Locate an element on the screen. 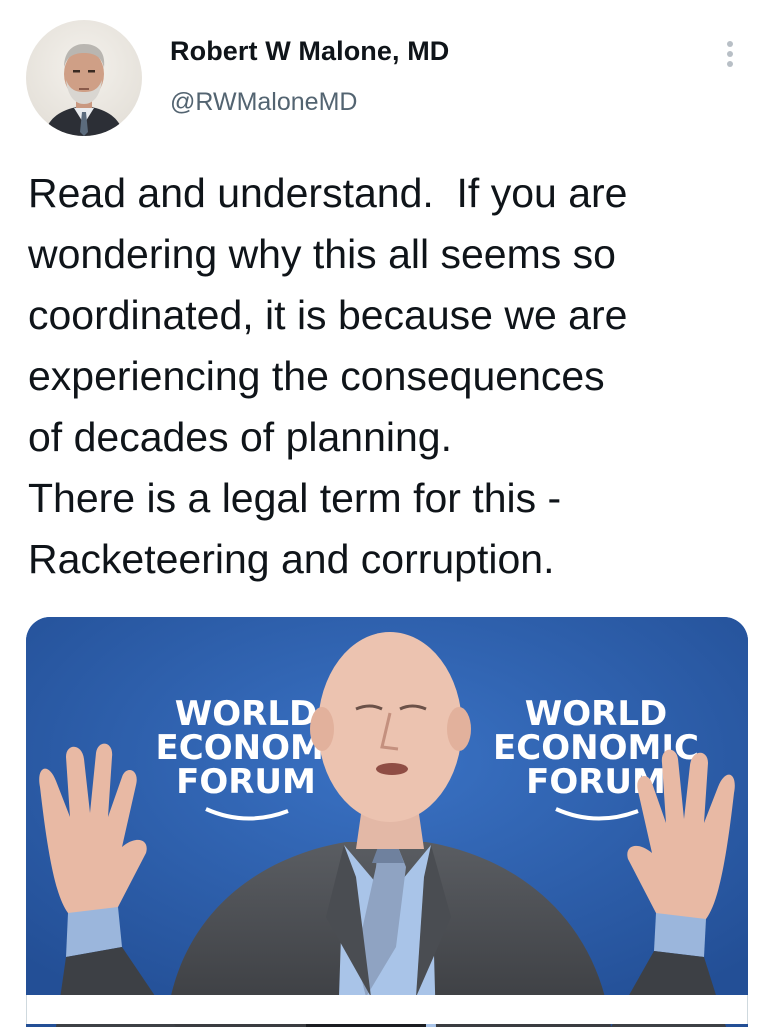 Image resolution: width=774 pixels, height=1027 pixels. media-card-footer is located at coordinates (387, 1009).